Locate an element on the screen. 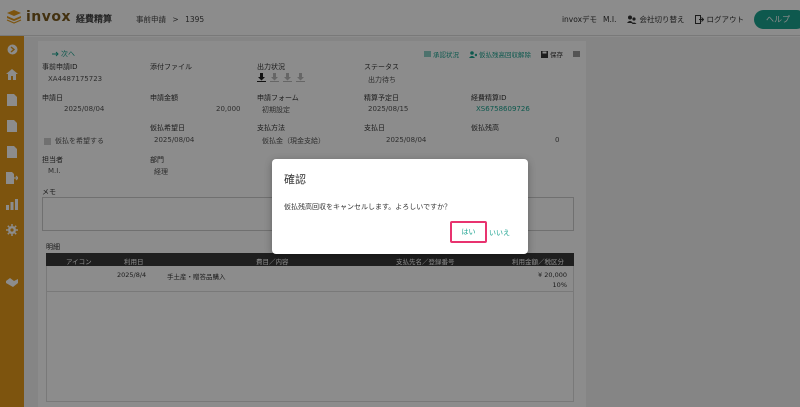  confirm-dialog: 確認 仮払残高回収をキャンセルします。よろしいですか？ はい いいえ is located at coordinates (400, 206).